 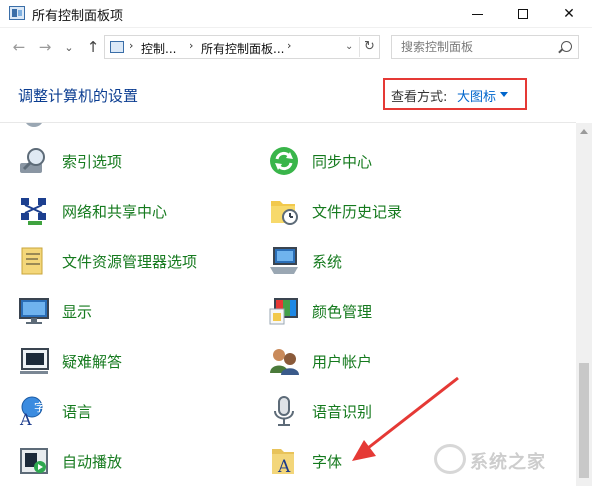 What do you see at coordinates (283, 311) in the screenshot?
I see `color-management-icon` at bounding box center [283, 311].